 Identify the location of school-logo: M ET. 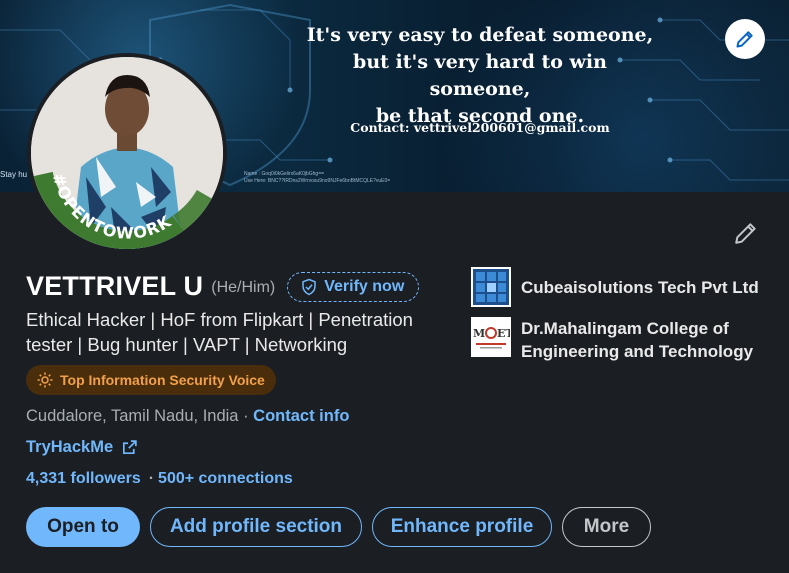
(491, 337).